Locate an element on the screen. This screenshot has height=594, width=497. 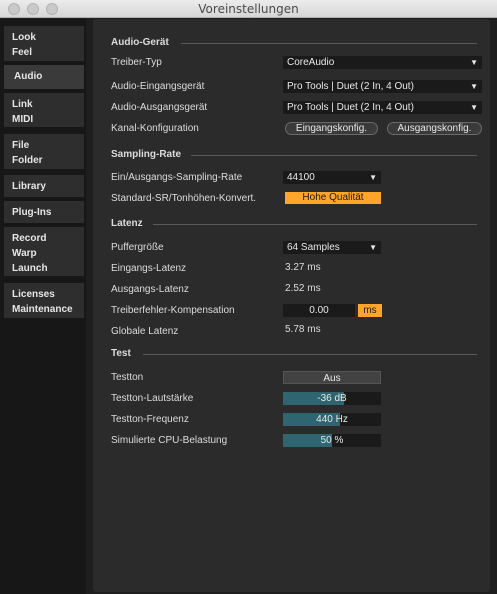
driver-type-dropdown: CoreAudio ▼ is located at coordinates (382, 62).